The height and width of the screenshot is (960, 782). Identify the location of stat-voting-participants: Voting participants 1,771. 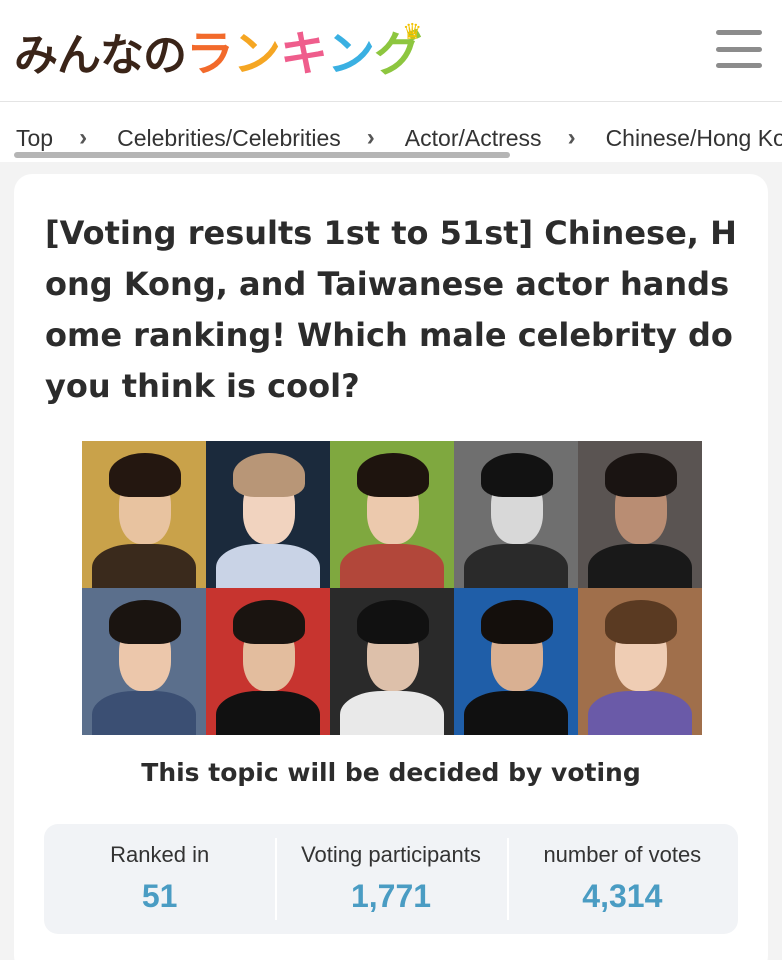
(390, 879).